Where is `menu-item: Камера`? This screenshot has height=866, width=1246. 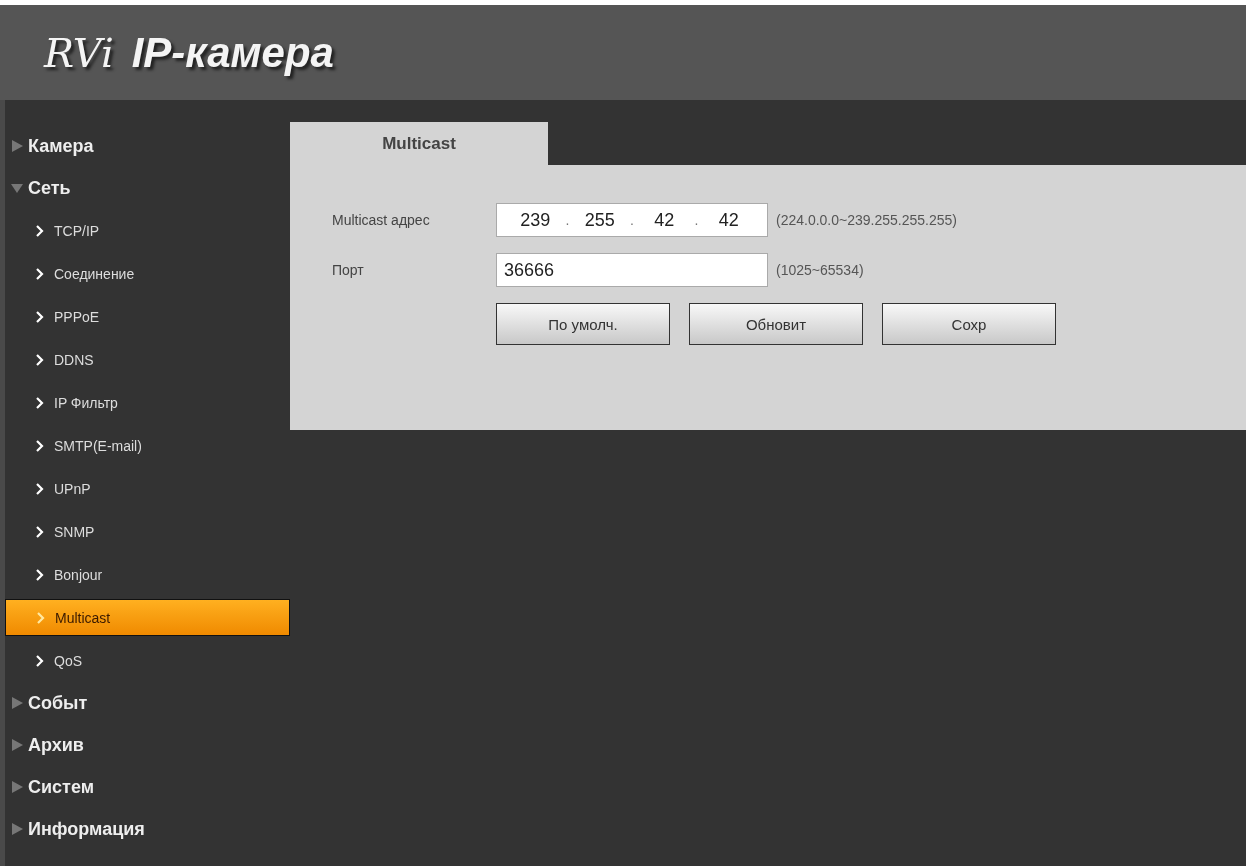 menu-item: Камера is located at coordinates (147, 146).